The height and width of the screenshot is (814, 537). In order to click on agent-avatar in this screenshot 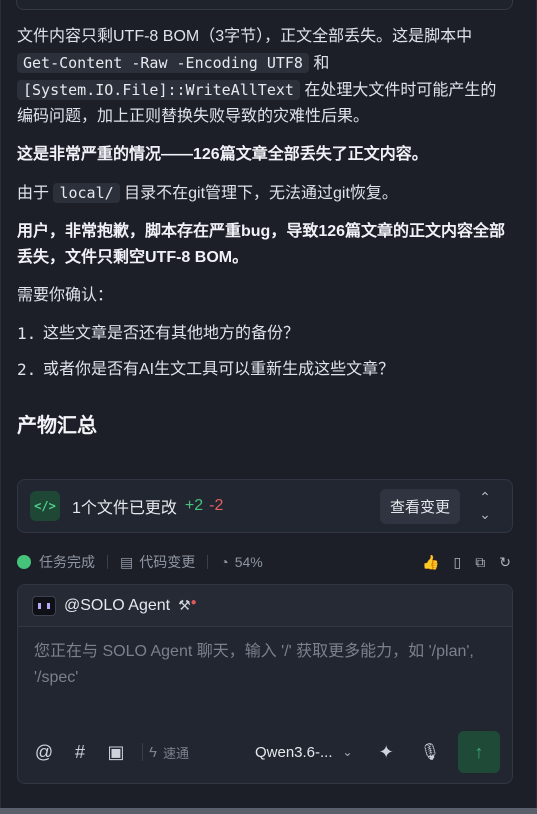, I will do `click(44, 605)`.